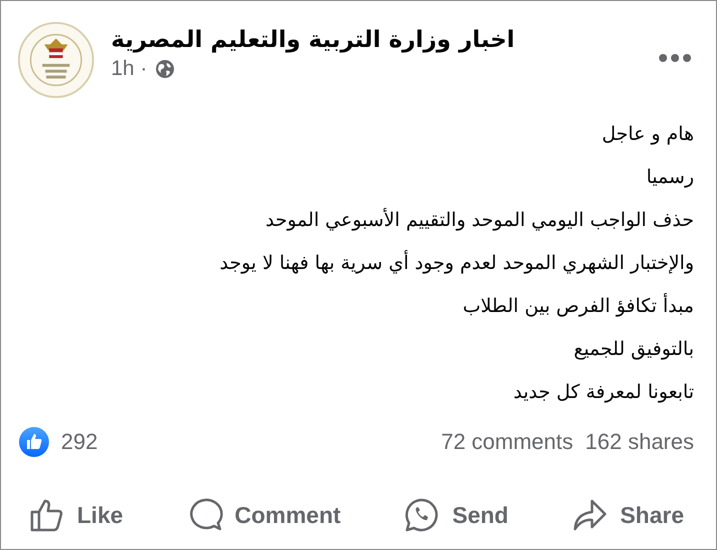  What do you see at coordinates (670, 177) in the screenshot?
I see `post-text-line: رسميا` at bounding box center [670, 177].